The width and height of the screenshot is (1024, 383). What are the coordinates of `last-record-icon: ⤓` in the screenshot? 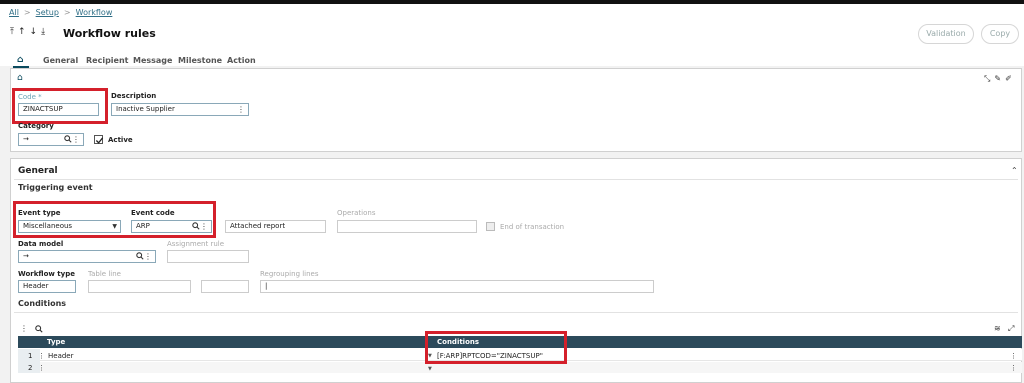 It's located at (45, 32).